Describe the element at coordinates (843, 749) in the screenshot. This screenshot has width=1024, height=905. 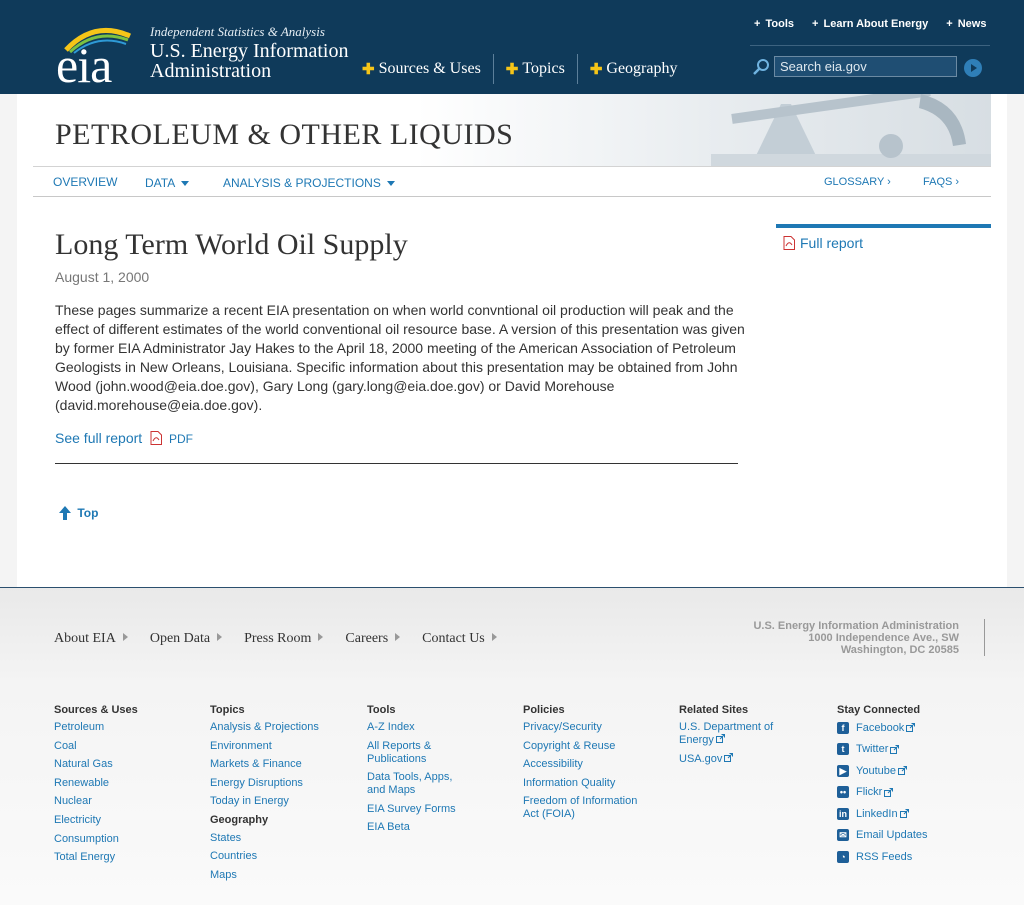
I see `twitter-icon: t` at that location.